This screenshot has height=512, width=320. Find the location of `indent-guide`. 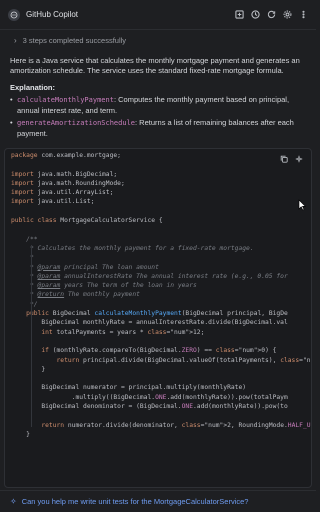

indent-guide is located at coordinates (31, 336).